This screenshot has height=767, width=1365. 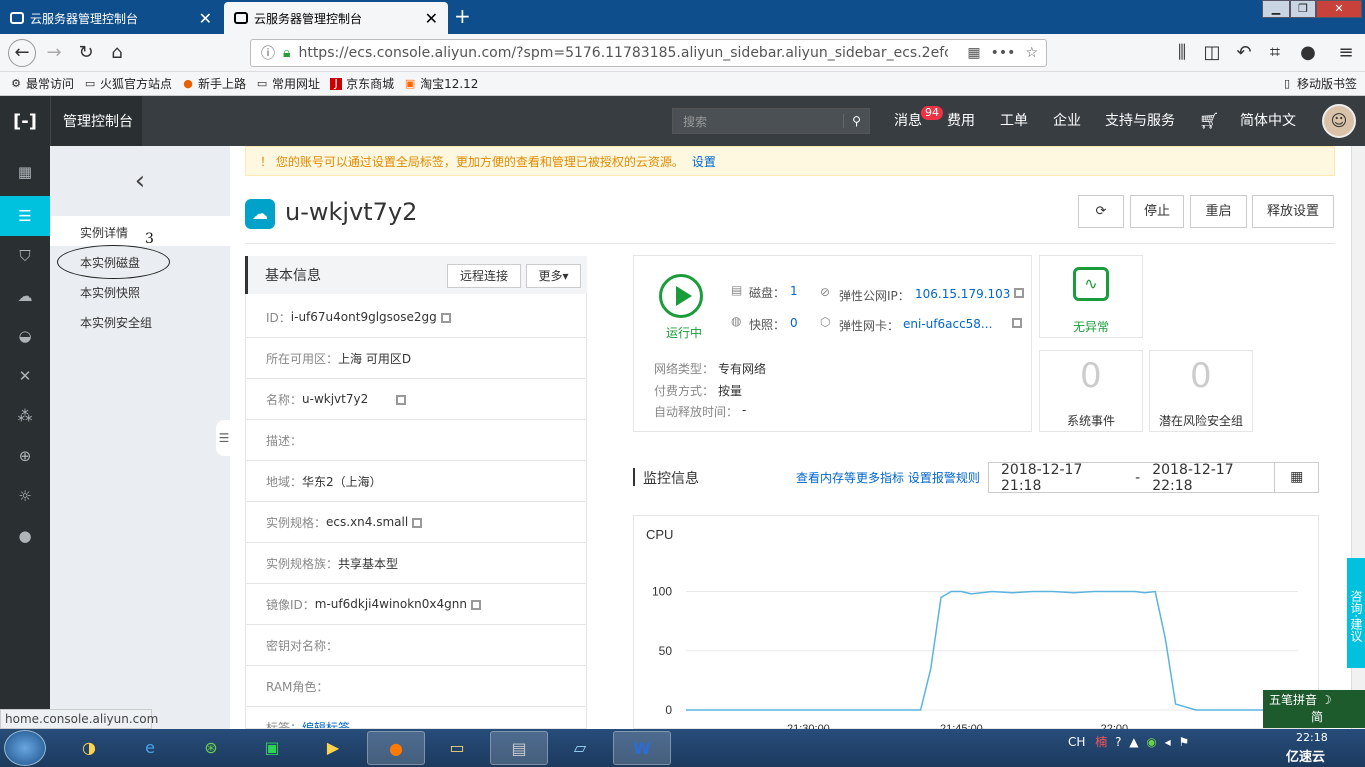 What do you see at coordinates (1151, 742) in the screenshot?
I see `network-tray-icon: ◉` at bounding box center [1151, 742].